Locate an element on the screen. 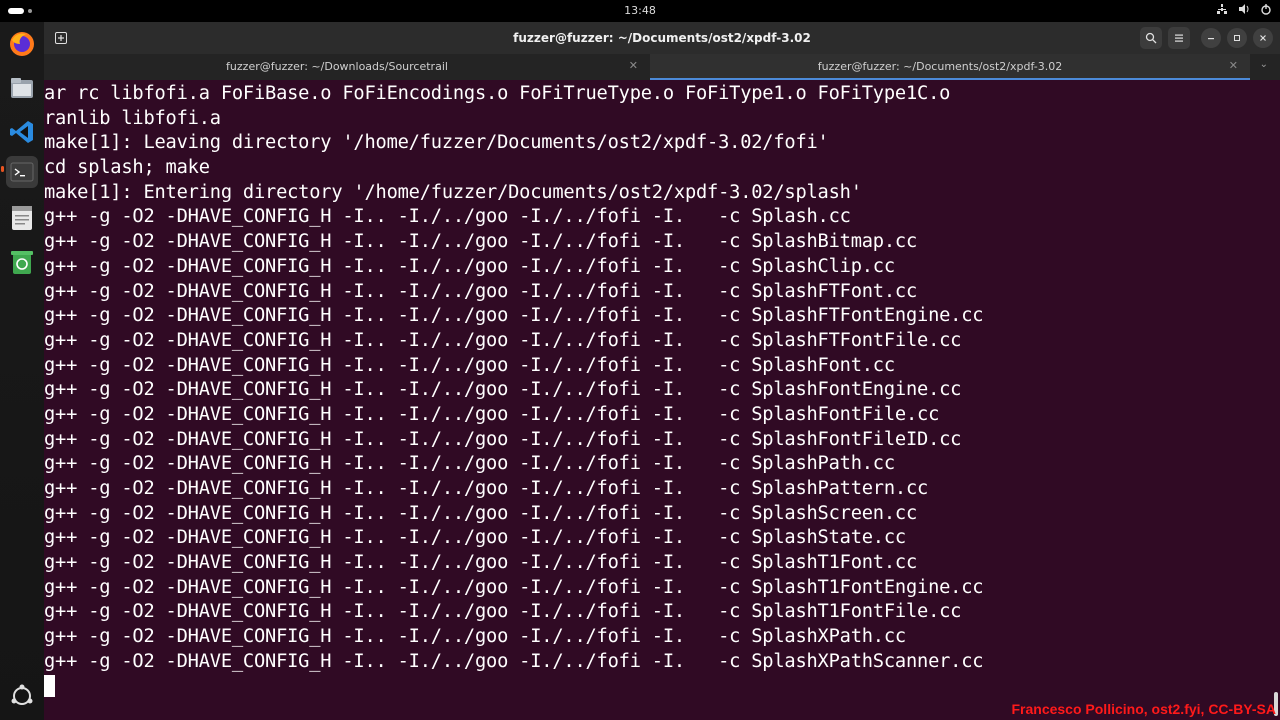 The image size is (1280, 720). chevron-down-icon: ⌄ is located at coordinates (1264, 64).